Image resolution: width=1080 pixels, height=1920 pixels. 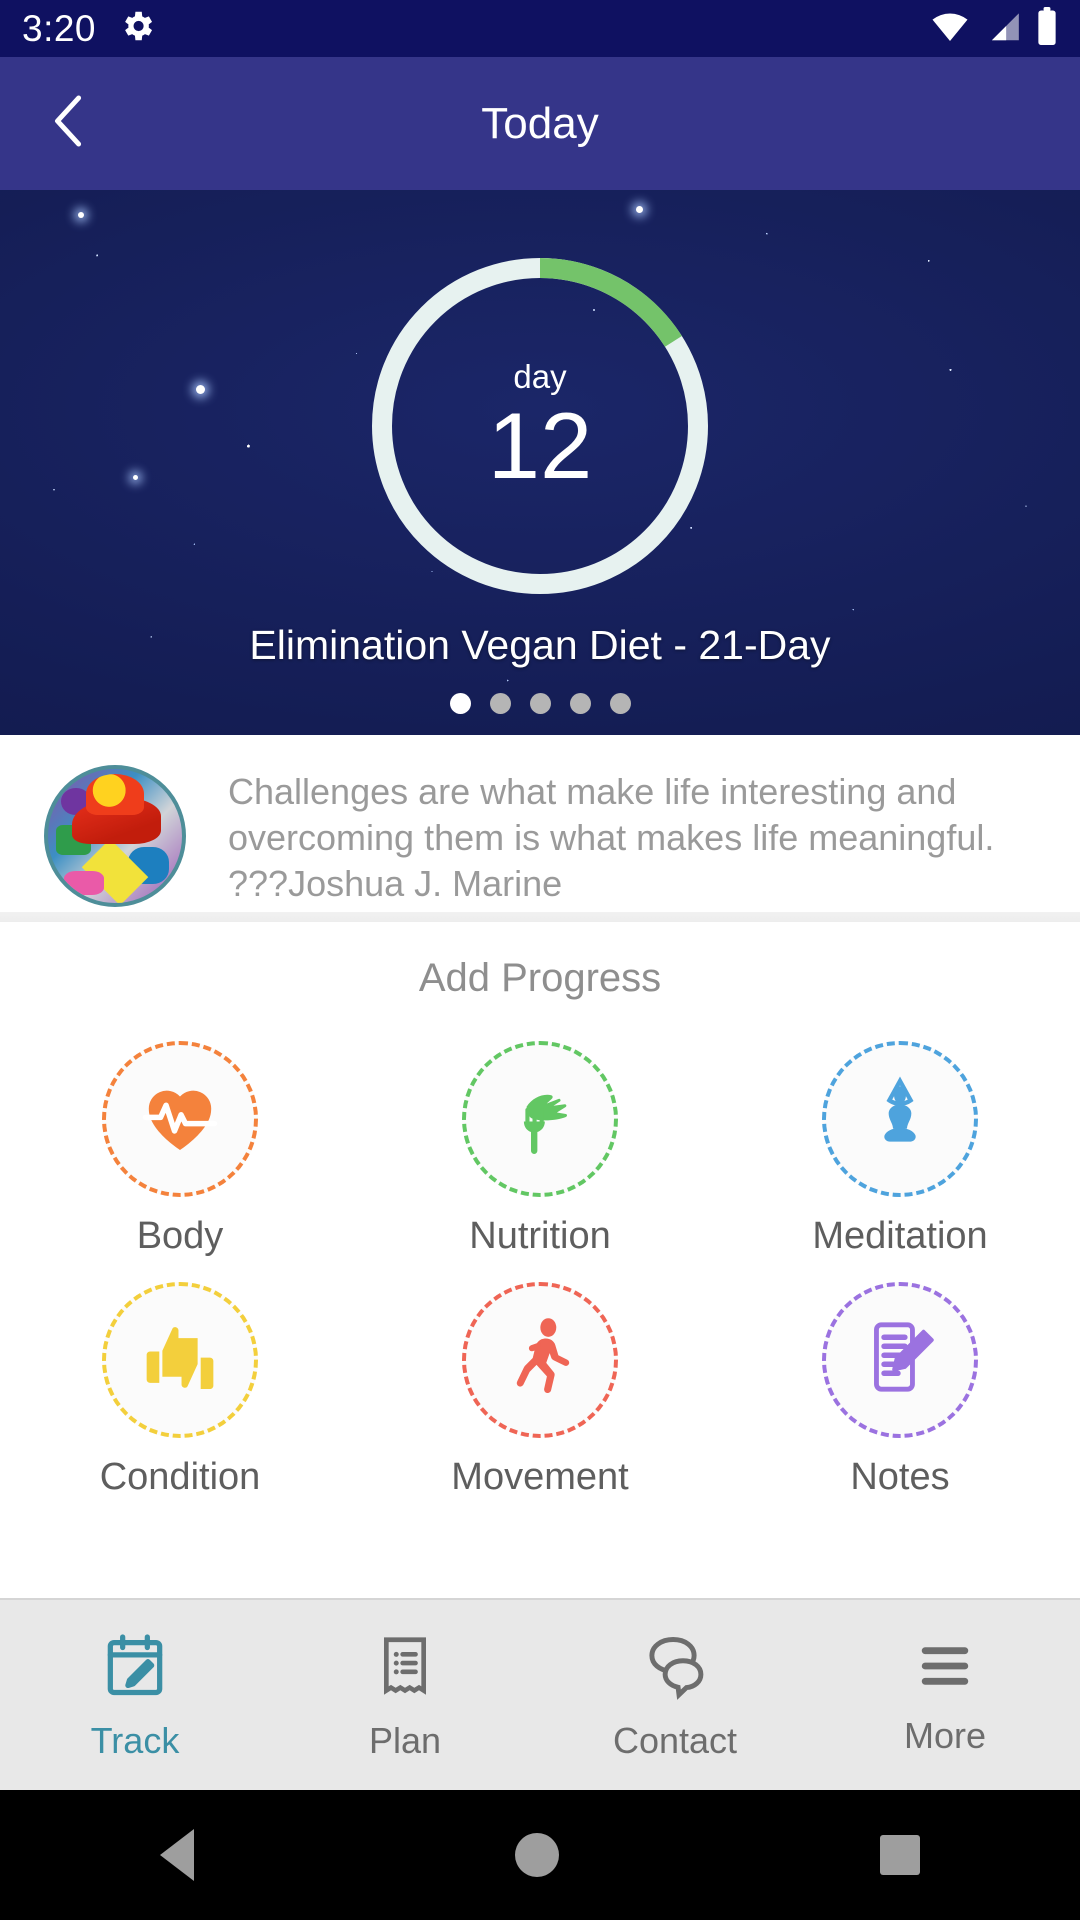 What do you see at coordinates (540, 1236) in the screenshot?
I see `progress-item-label: Nutrition` at bounding box center [540, 1236].